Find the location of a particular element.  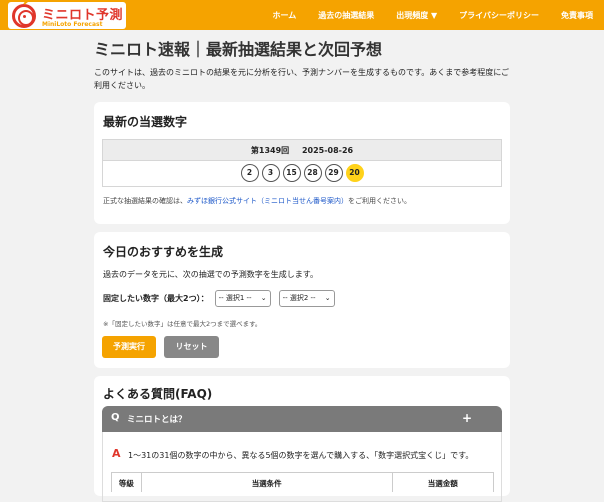

table-header-cell: 当選金額 is located at coordinates (442, 483).